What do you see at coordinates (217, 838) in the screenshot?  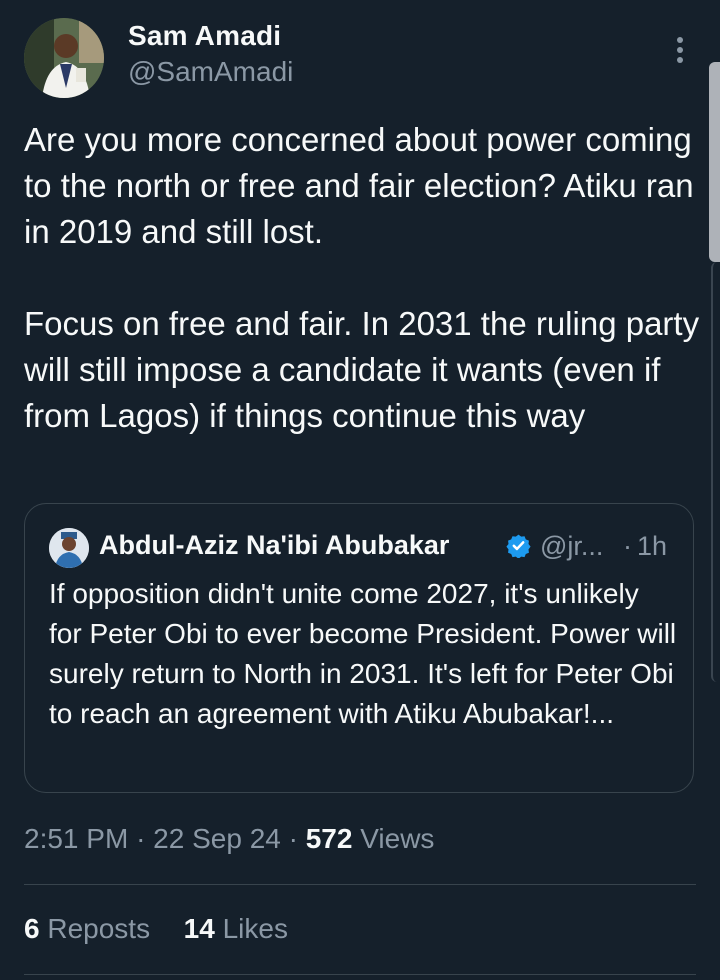 I see `tweet-date: 22 Sep 24` at bounding box center [217, 838].